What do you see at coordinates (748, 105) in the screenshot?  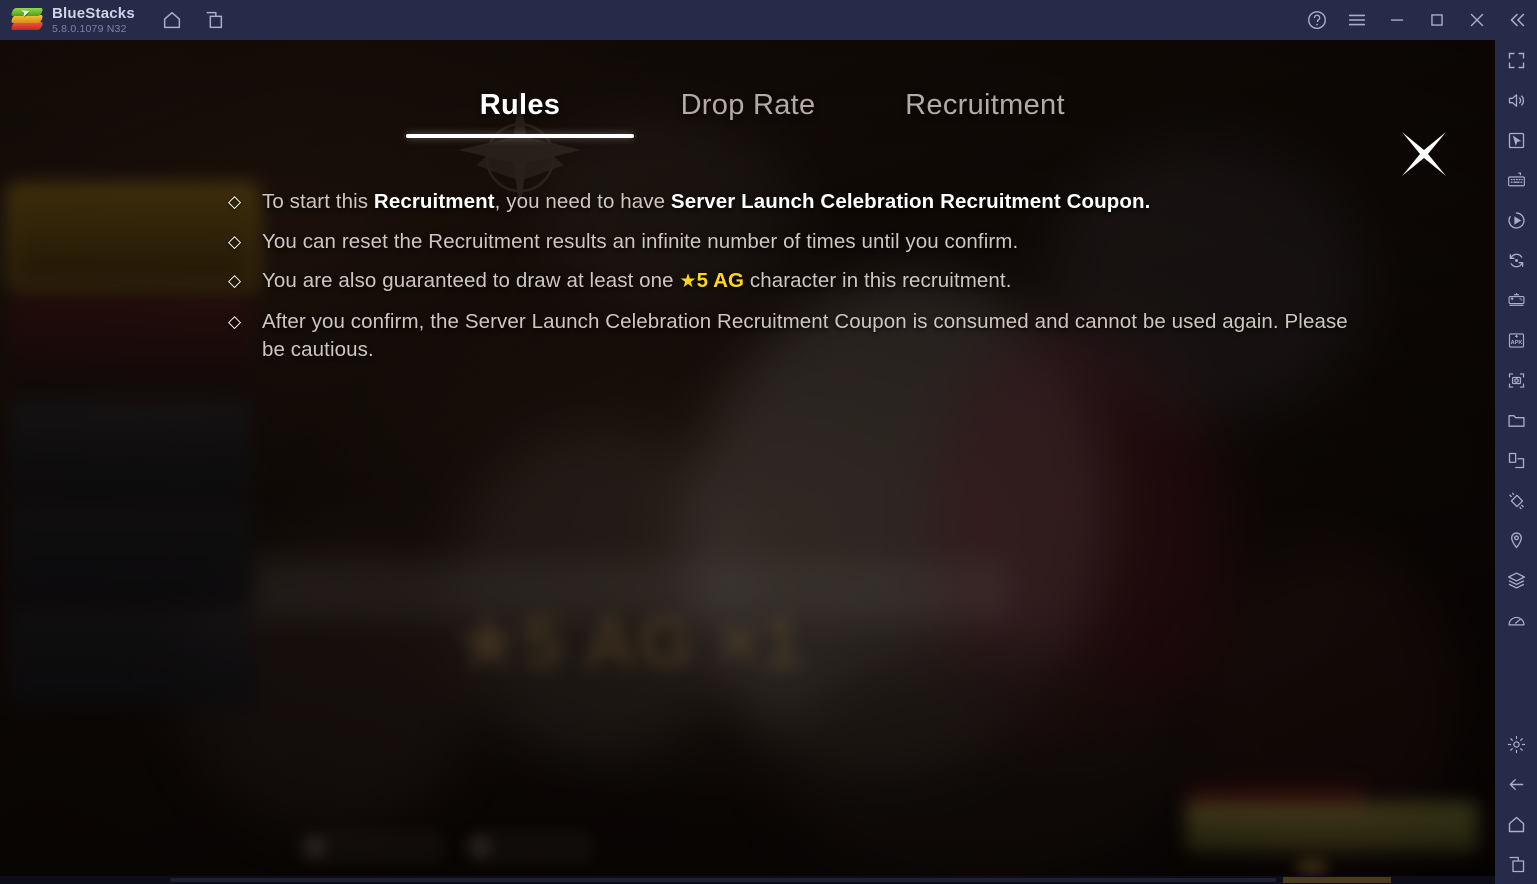 I see `tab-drop-rate-label: Drop Rate` at bounding box center [748, 105].